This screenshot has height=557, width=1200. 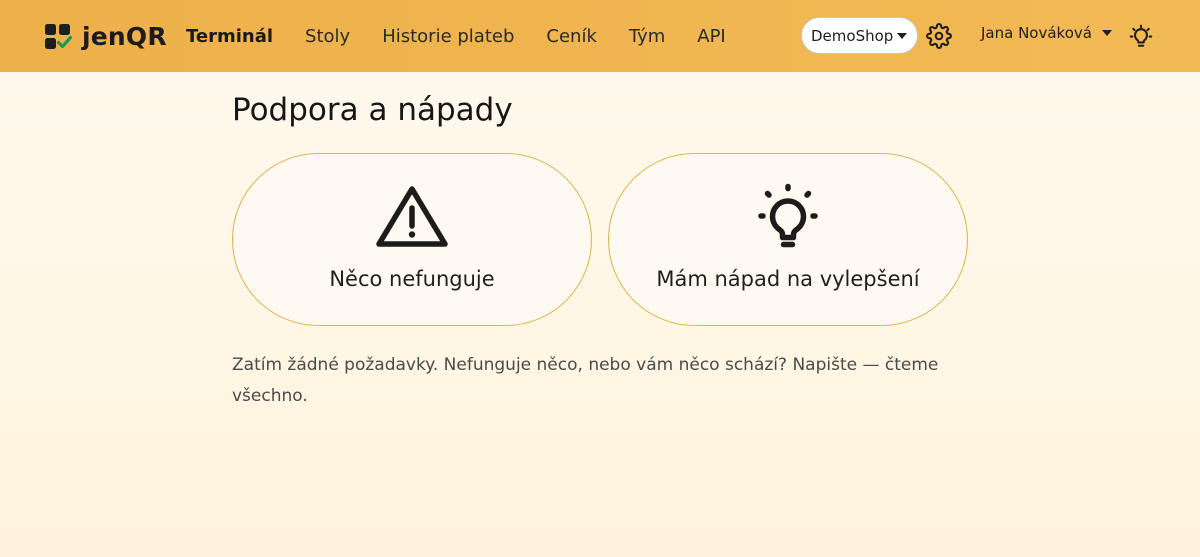 I want to click on theme-toggle-button, so click(x=1141, y=36).